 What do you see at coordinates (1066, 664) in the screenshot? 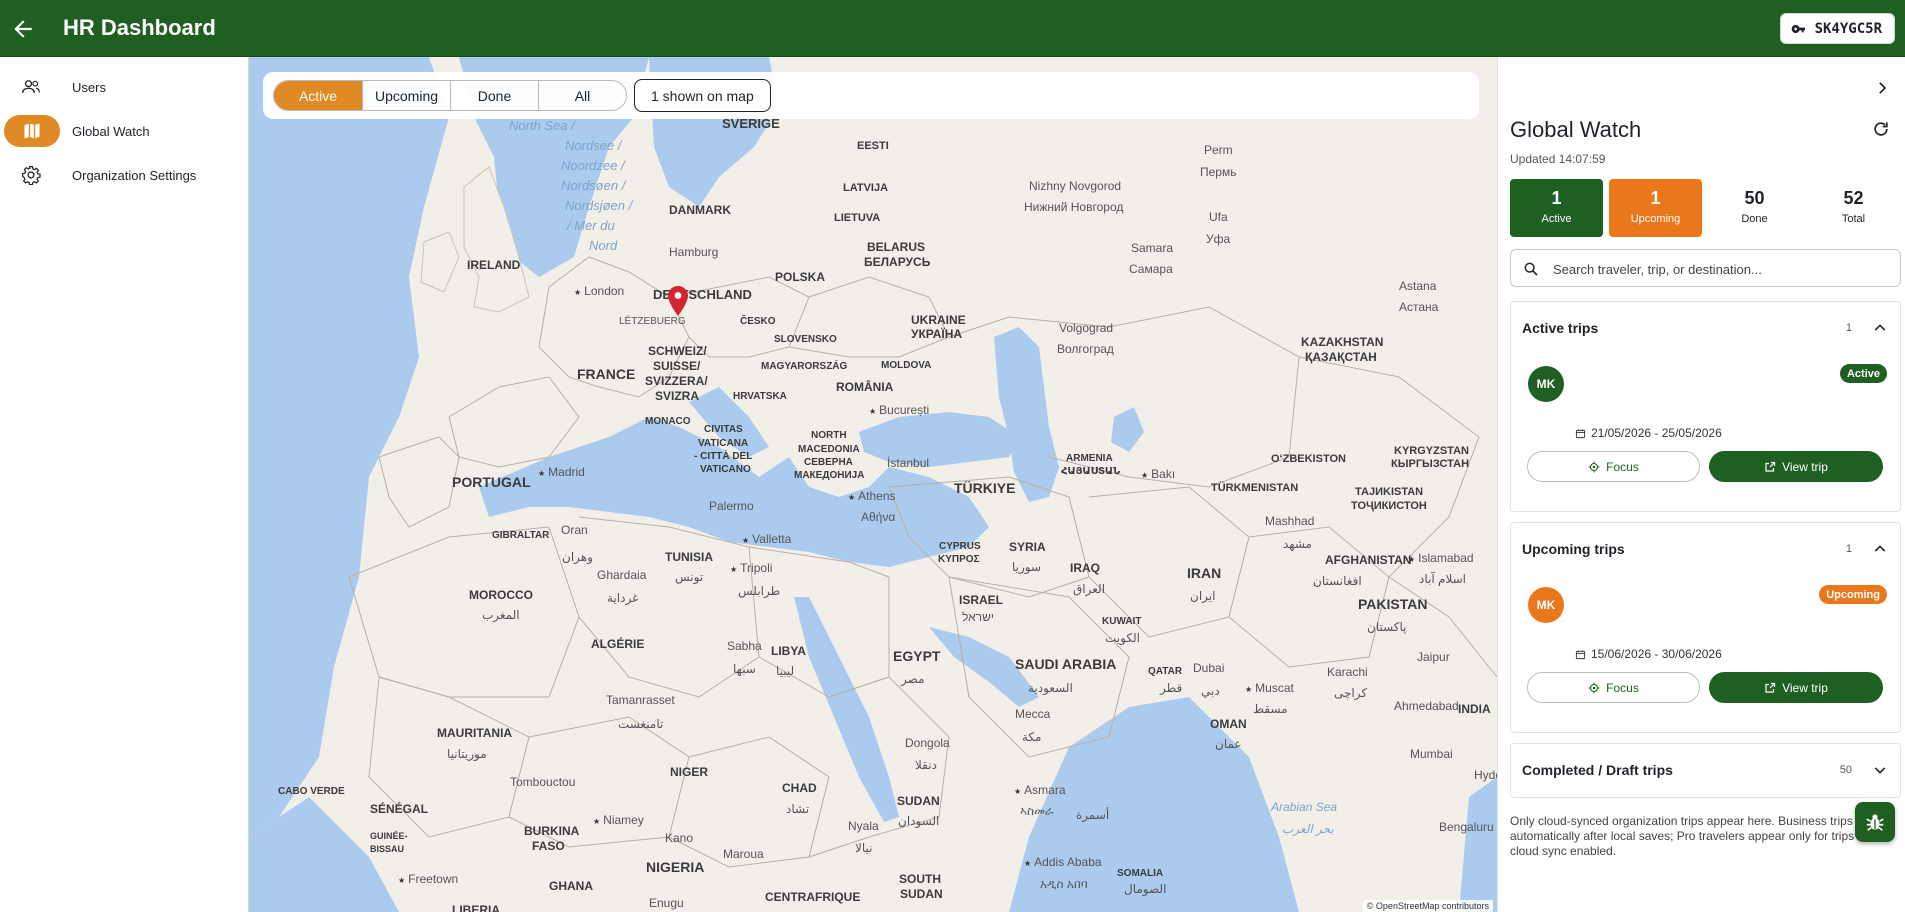
I see `map-label: SAUDI ARABIA` at bounding box center [1066, 664].